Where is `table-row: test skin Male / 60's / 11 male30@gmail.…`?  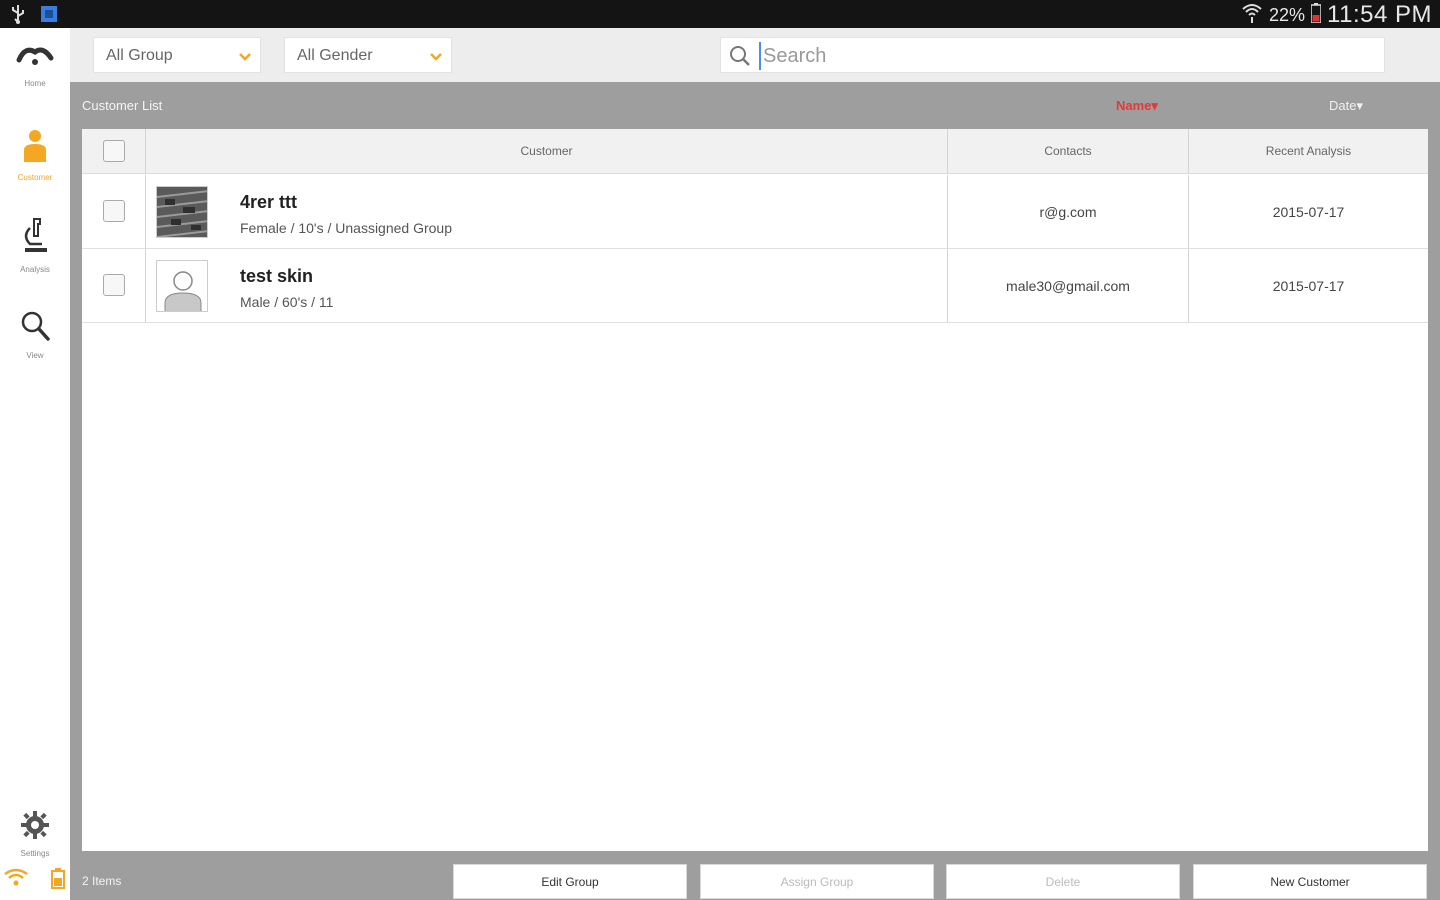 table-row: test skin Male / 60's / 11 male30@gmail.… is located at coordinates (755, 286).